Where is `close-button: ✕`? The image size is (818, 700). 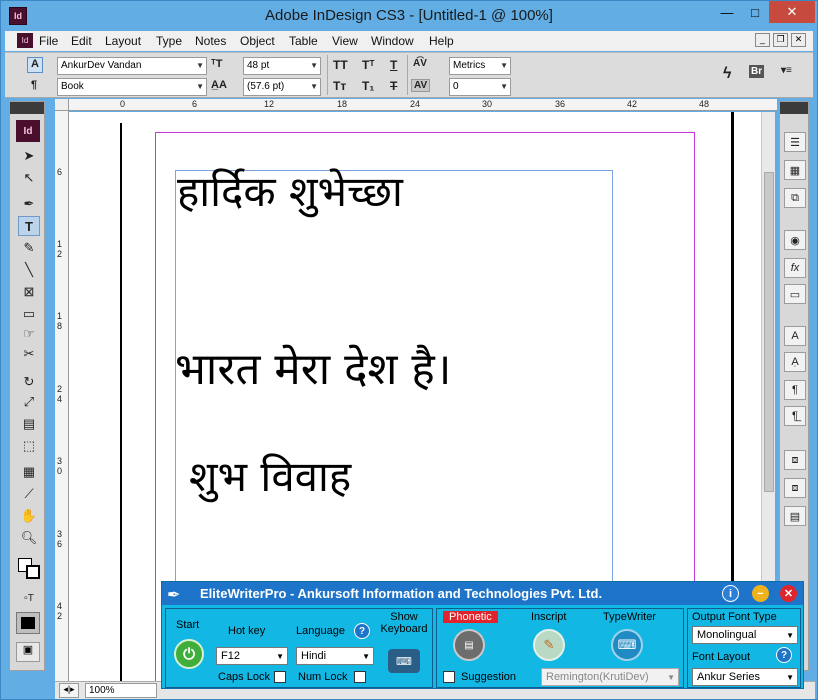
close-button: ✕ is located at coordinates (792, 12).